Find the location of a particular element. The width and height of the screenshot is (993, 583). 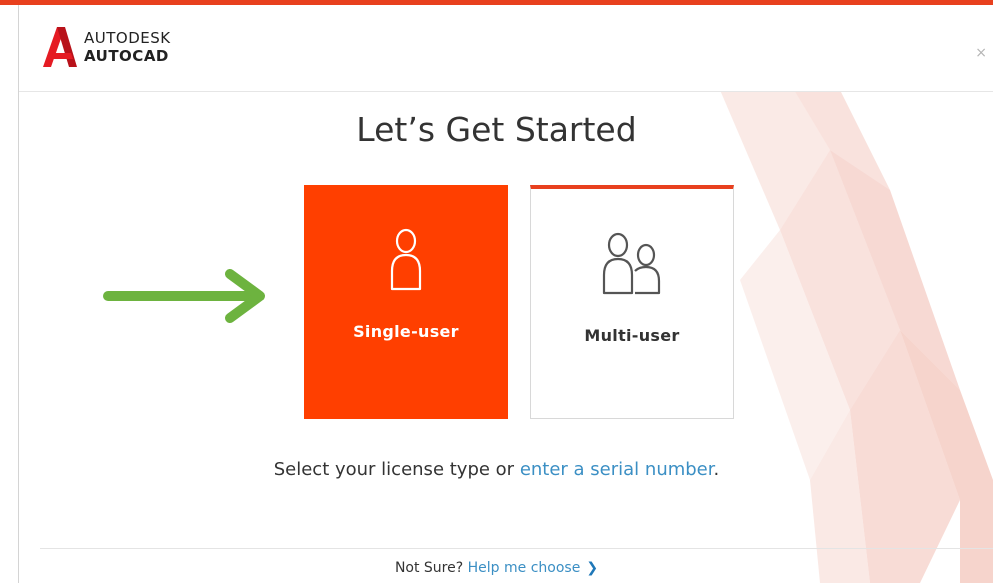

single-user-icon is located at coordinates (406, 259).